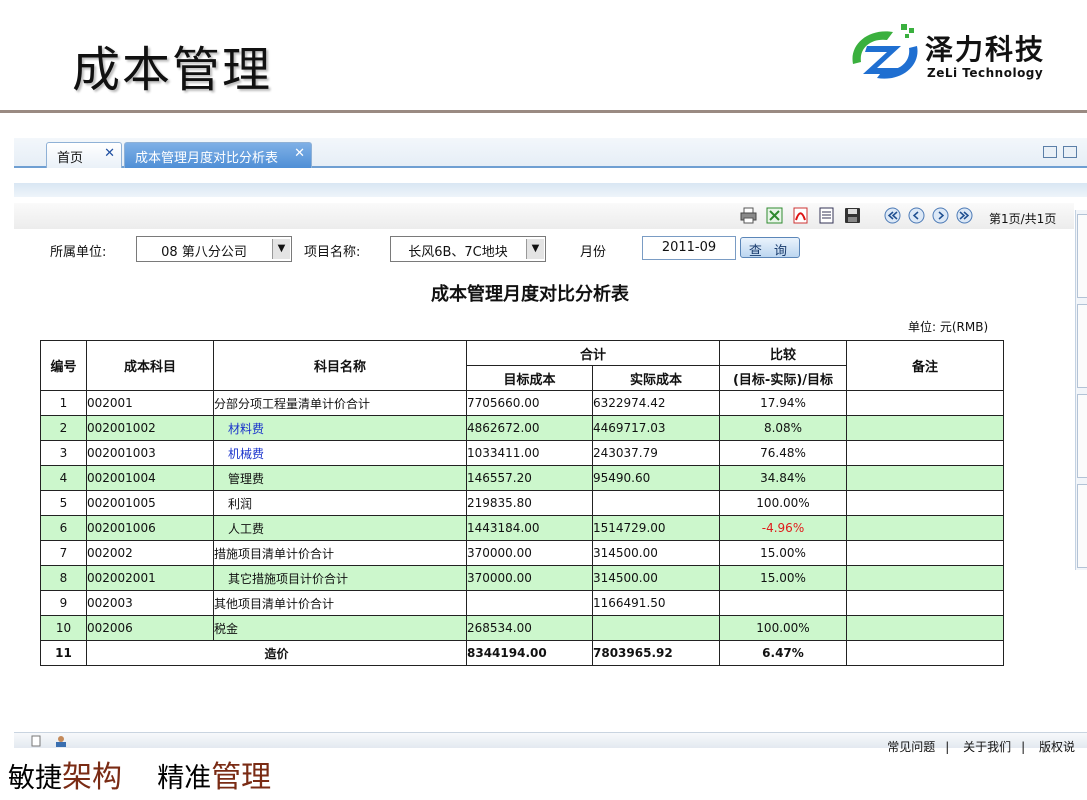  I want to click on report-toolbar: 第1页/共1页, so click(544, 216).